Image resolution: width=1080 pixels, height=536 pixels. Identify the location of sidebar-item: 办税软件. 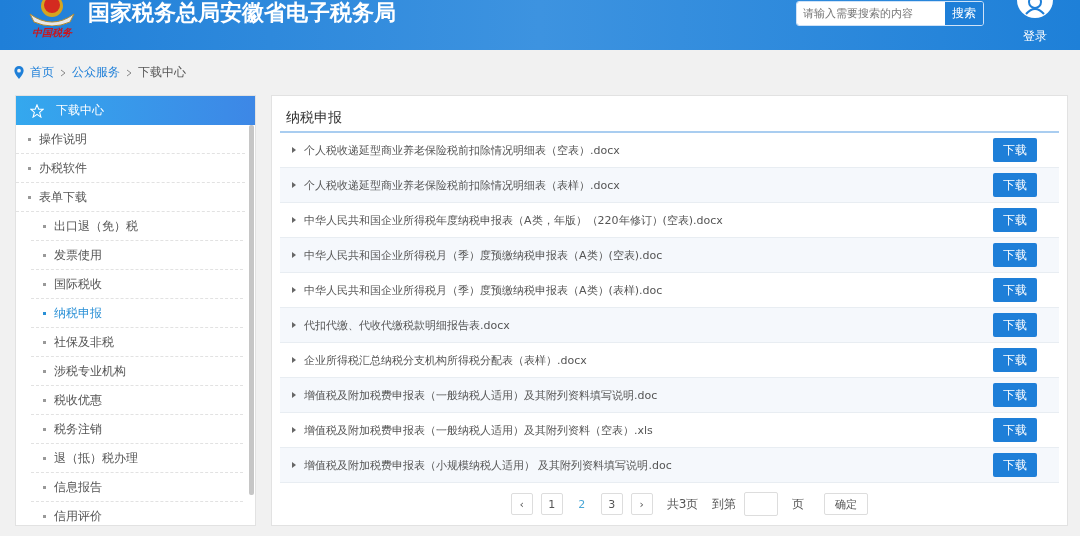
(130, 168).